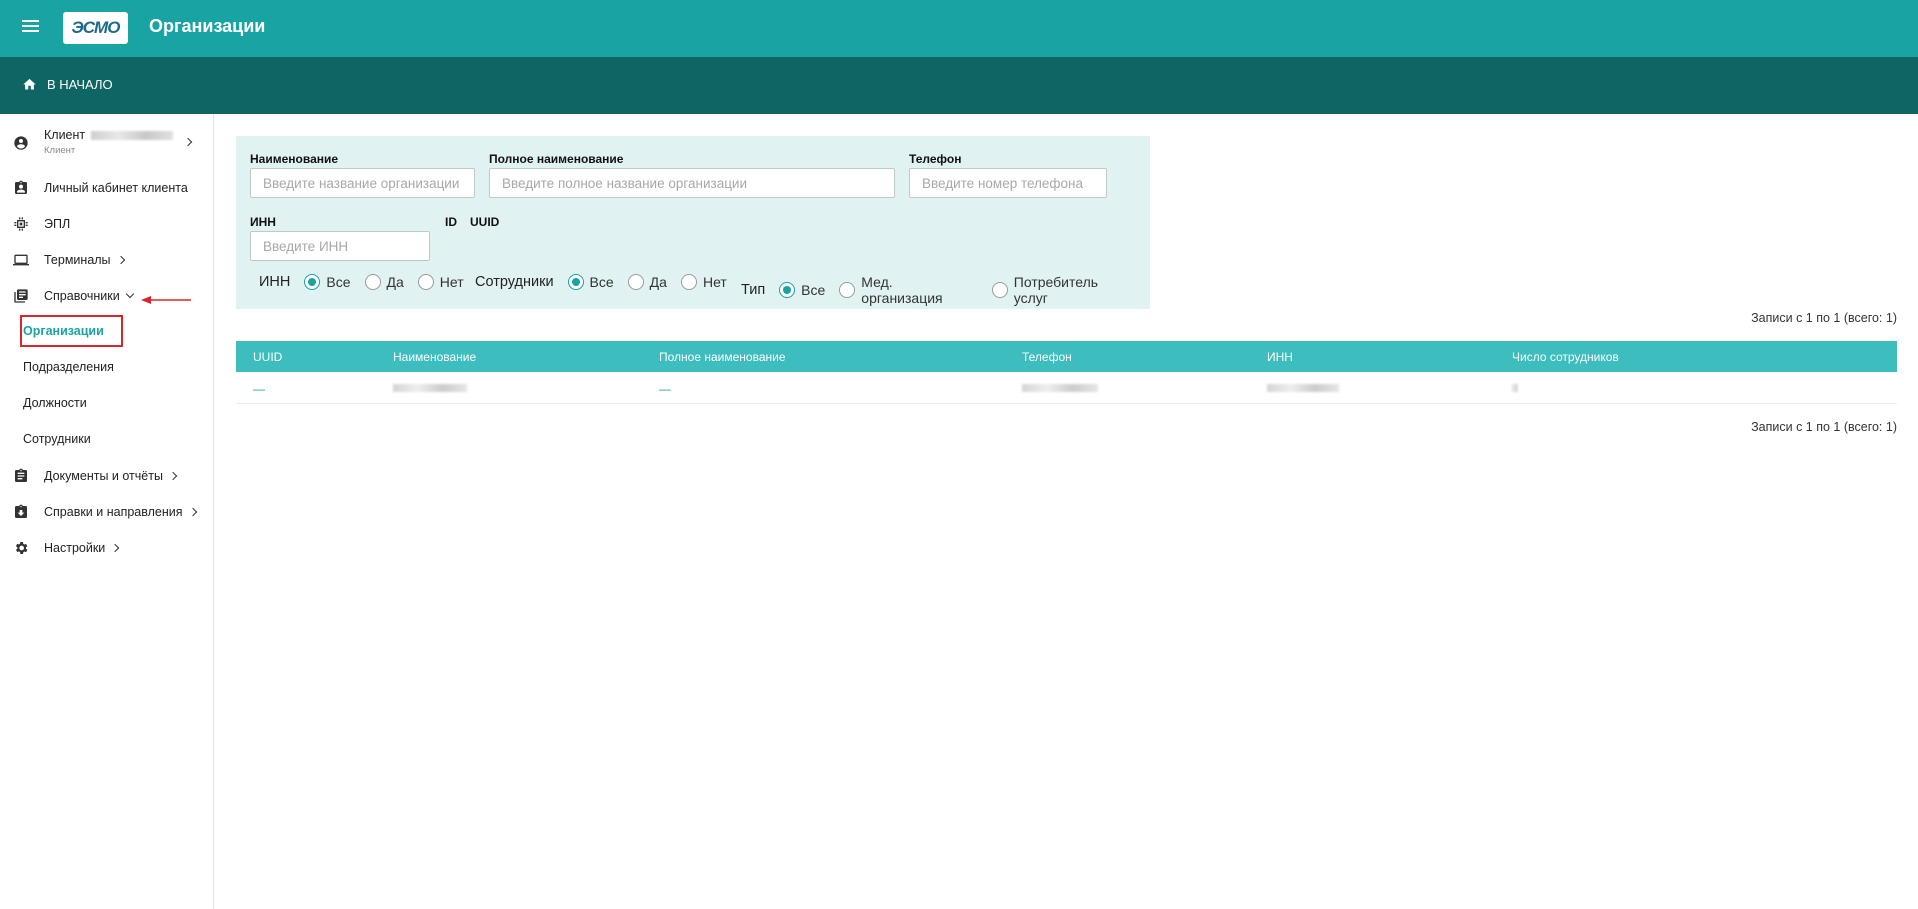 Image resolution: width=1918 pixels, height=909 pixels. Describe the element at coordinates (935, 159) in the screenshot. I see `phone-filter-label: Телефон` at that location.